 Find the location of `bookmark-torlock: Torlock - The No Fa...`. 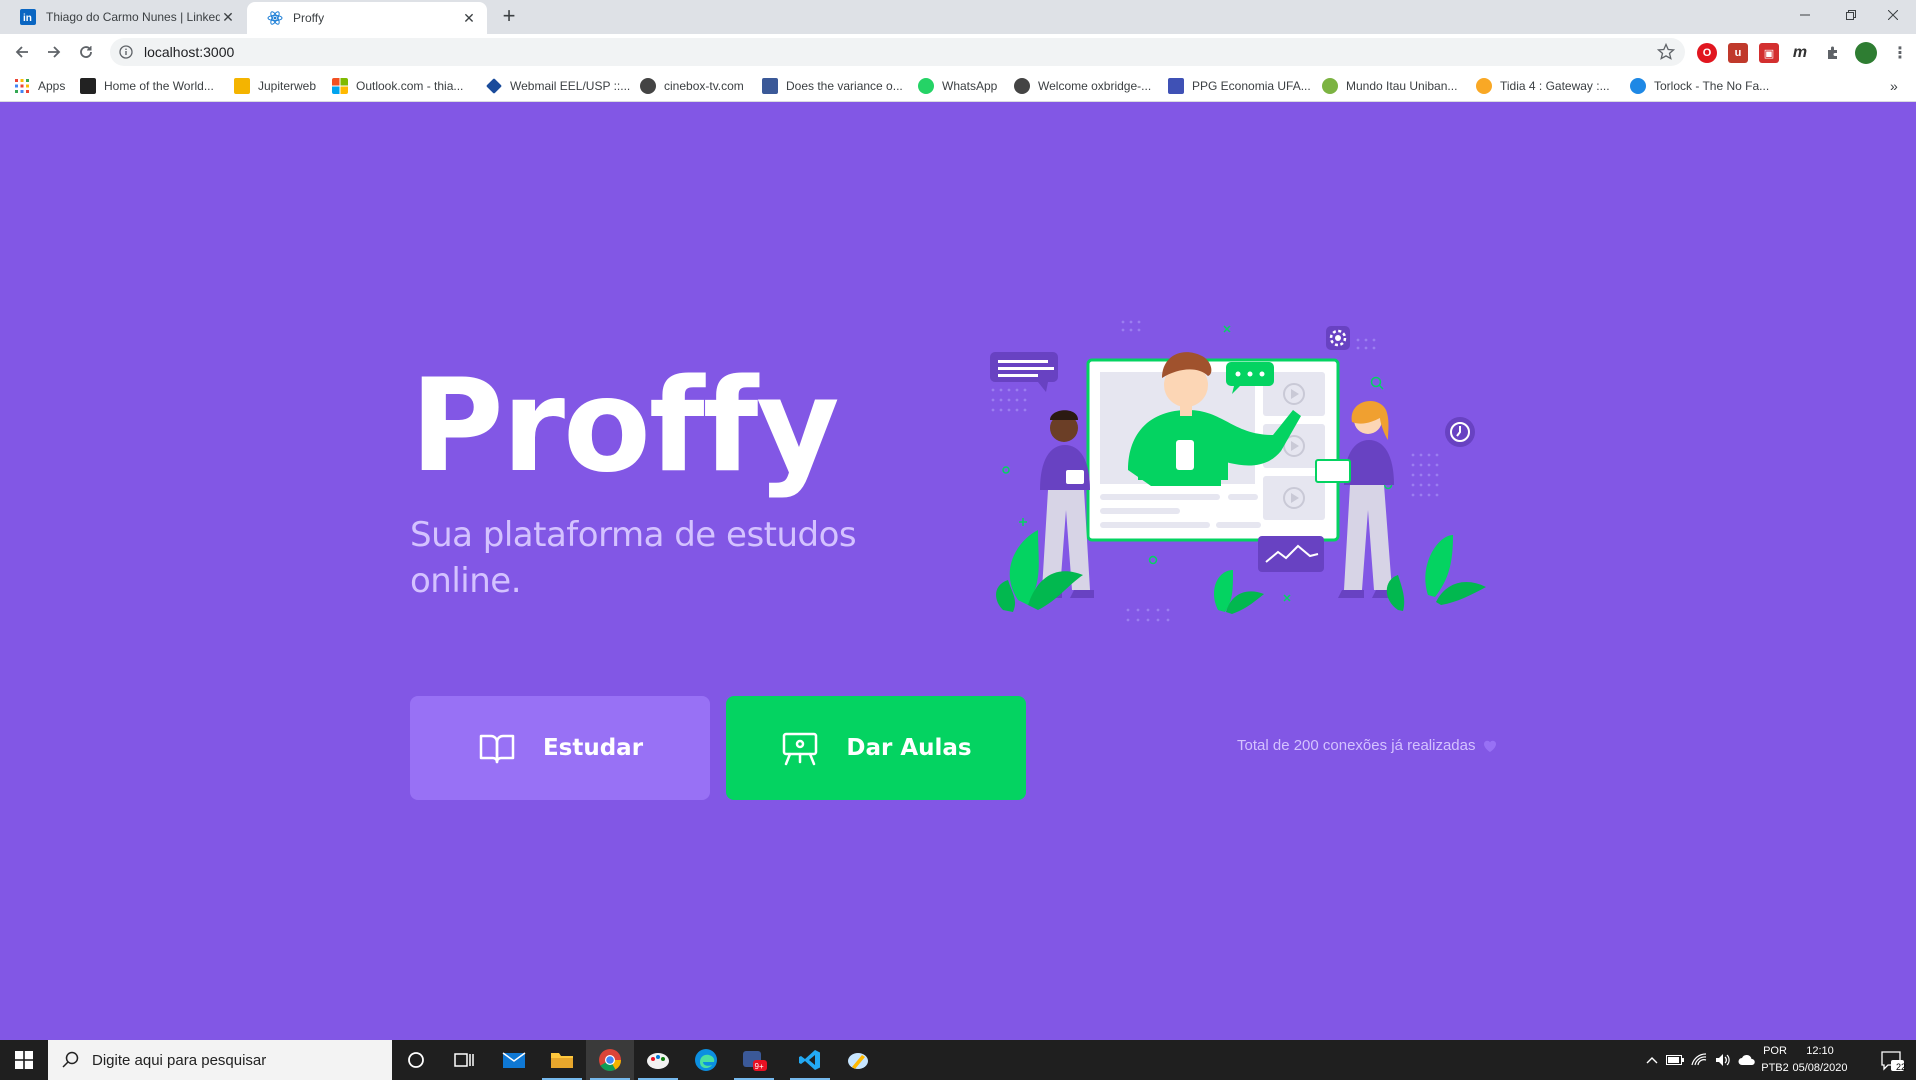

bookmark-torlock: Torlock - The No Fa... is located at coordinates (1699, 86).